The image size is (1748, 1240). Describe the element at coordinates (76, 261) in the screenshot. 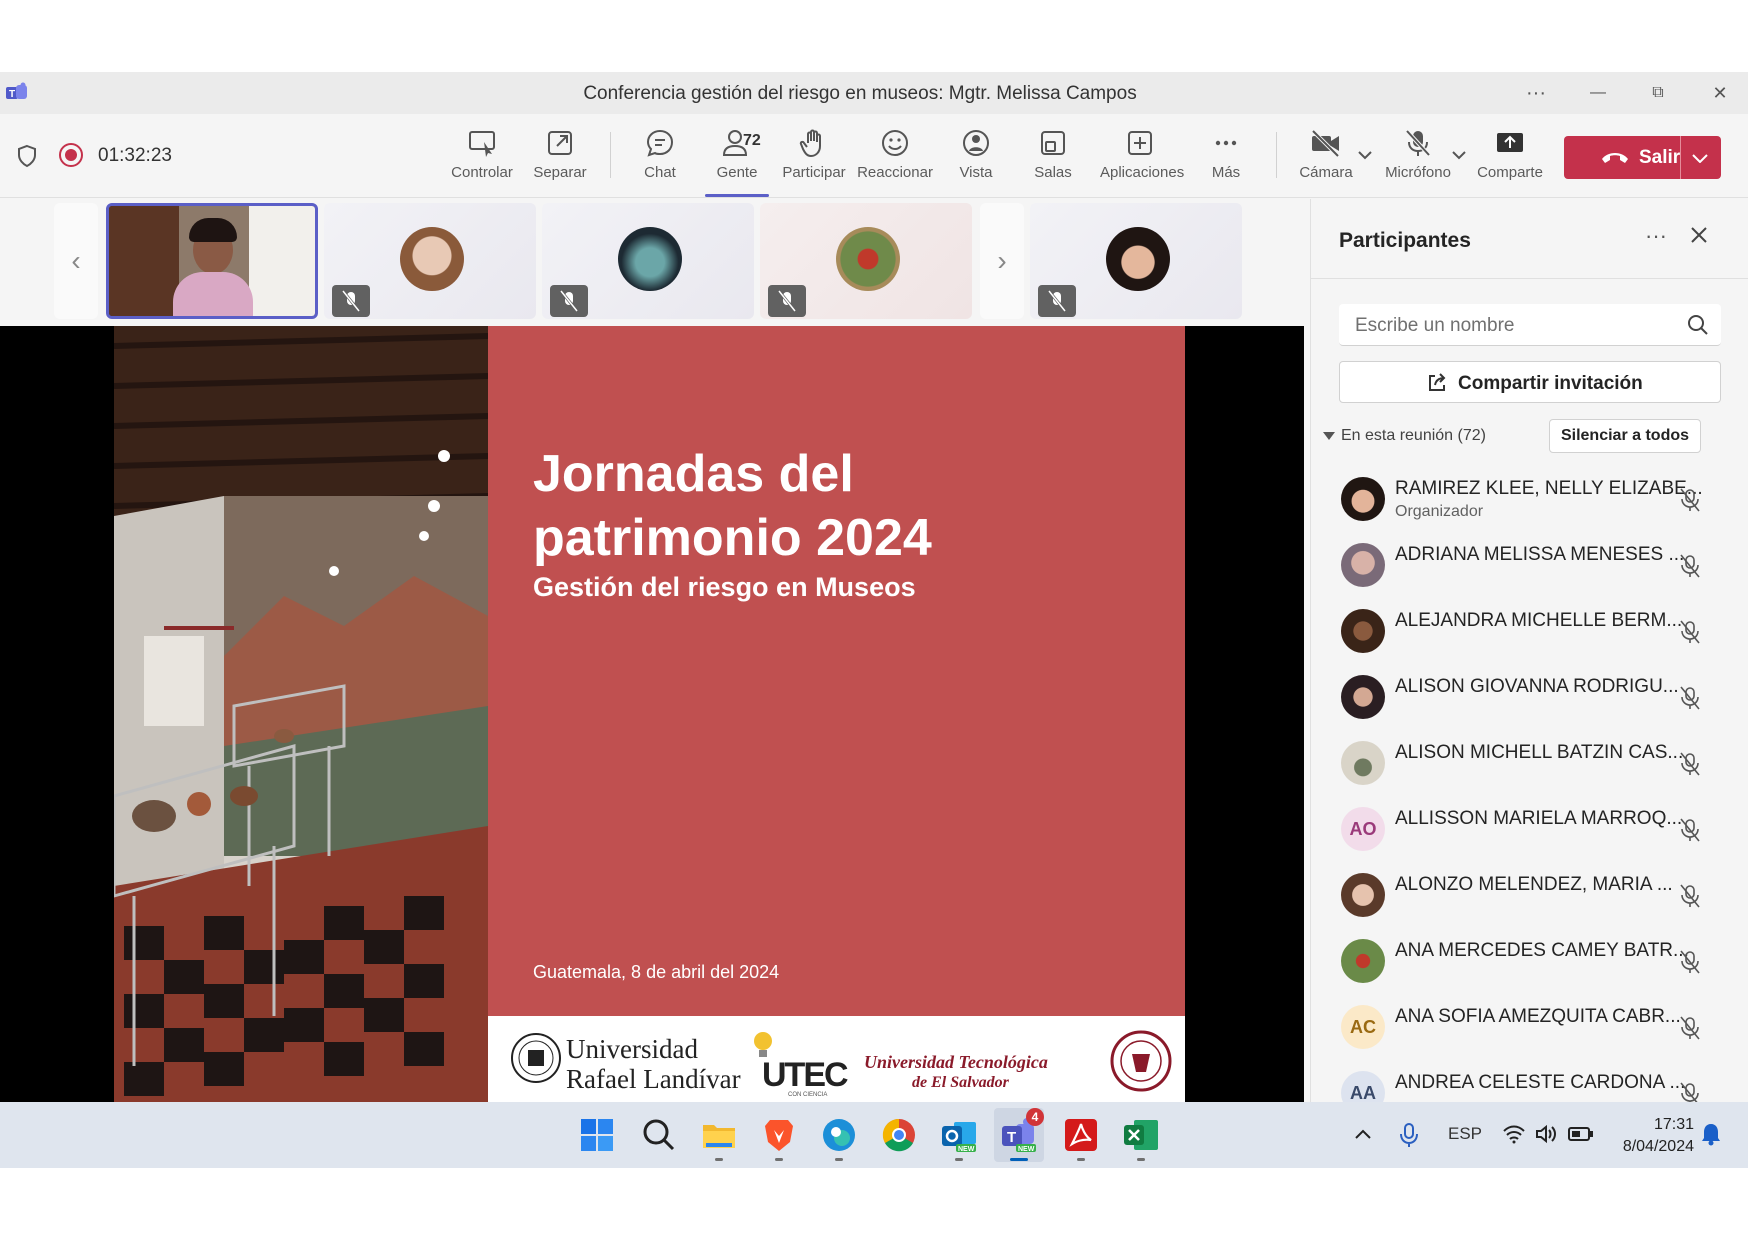

I see `strip-prev-button: ‹` at that location.